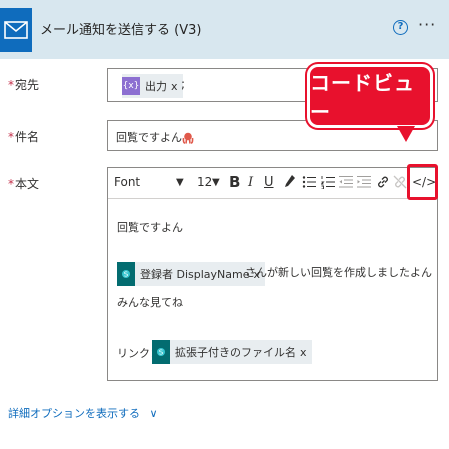  I want to click on mail-icon, so click(16, 30).